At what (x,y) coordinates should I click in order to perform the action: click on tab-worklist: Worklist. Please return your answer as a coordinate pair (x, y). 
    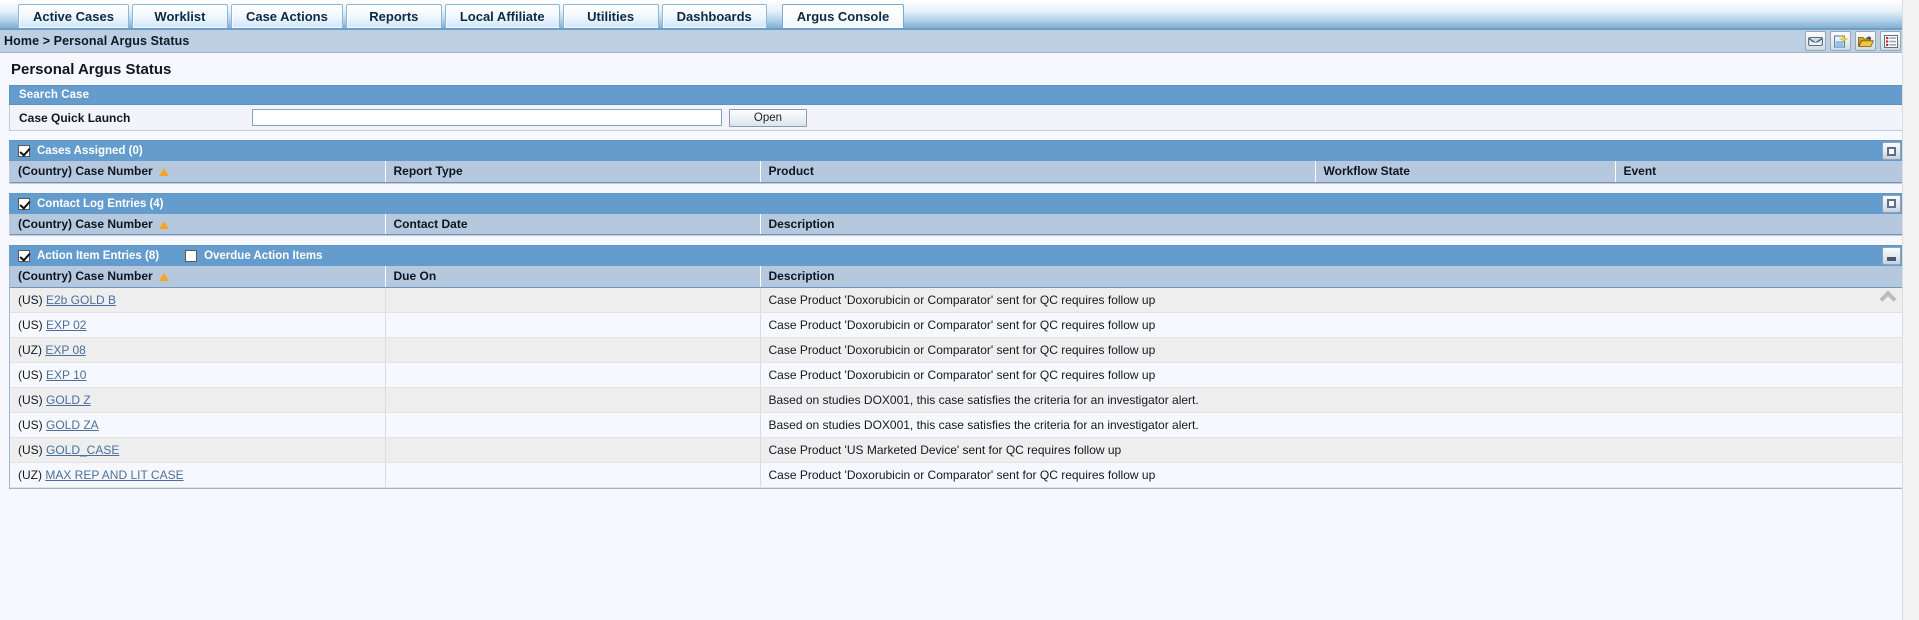
    Looking at the image, I should click on (179, 16).